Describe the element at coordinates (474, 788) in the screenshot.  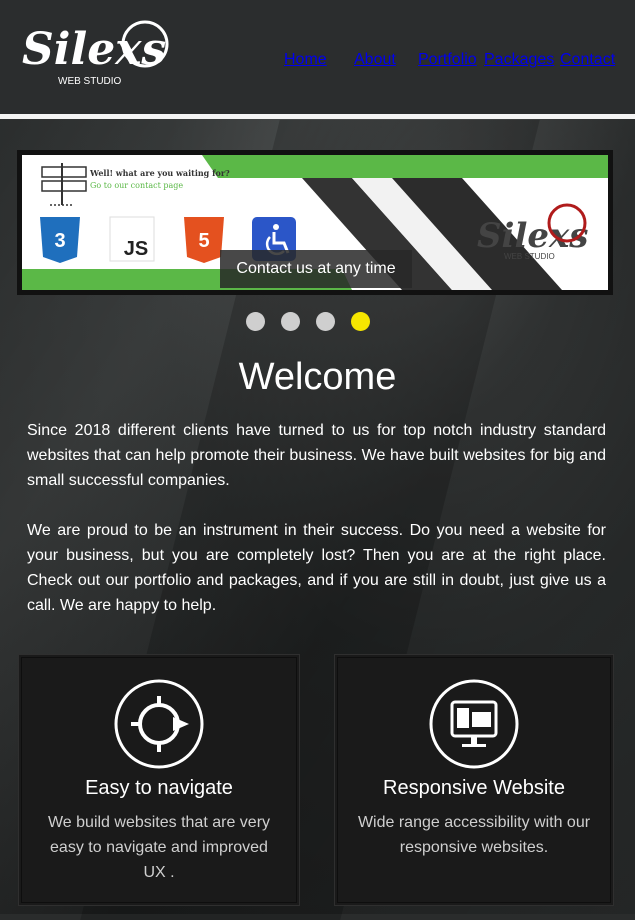
I see `feature-title: Responsive Website` at that location.